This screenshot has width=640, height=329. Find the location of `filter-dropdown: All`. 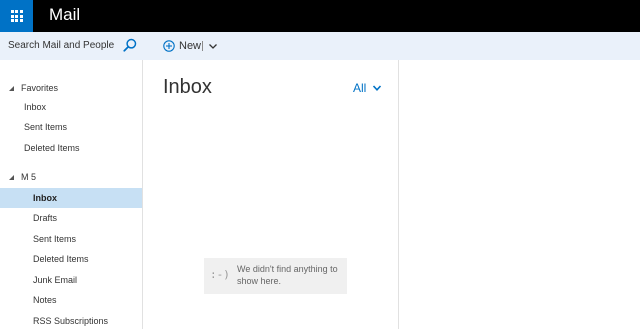

filter-dropdown: All is located at coordinates (367, 88).